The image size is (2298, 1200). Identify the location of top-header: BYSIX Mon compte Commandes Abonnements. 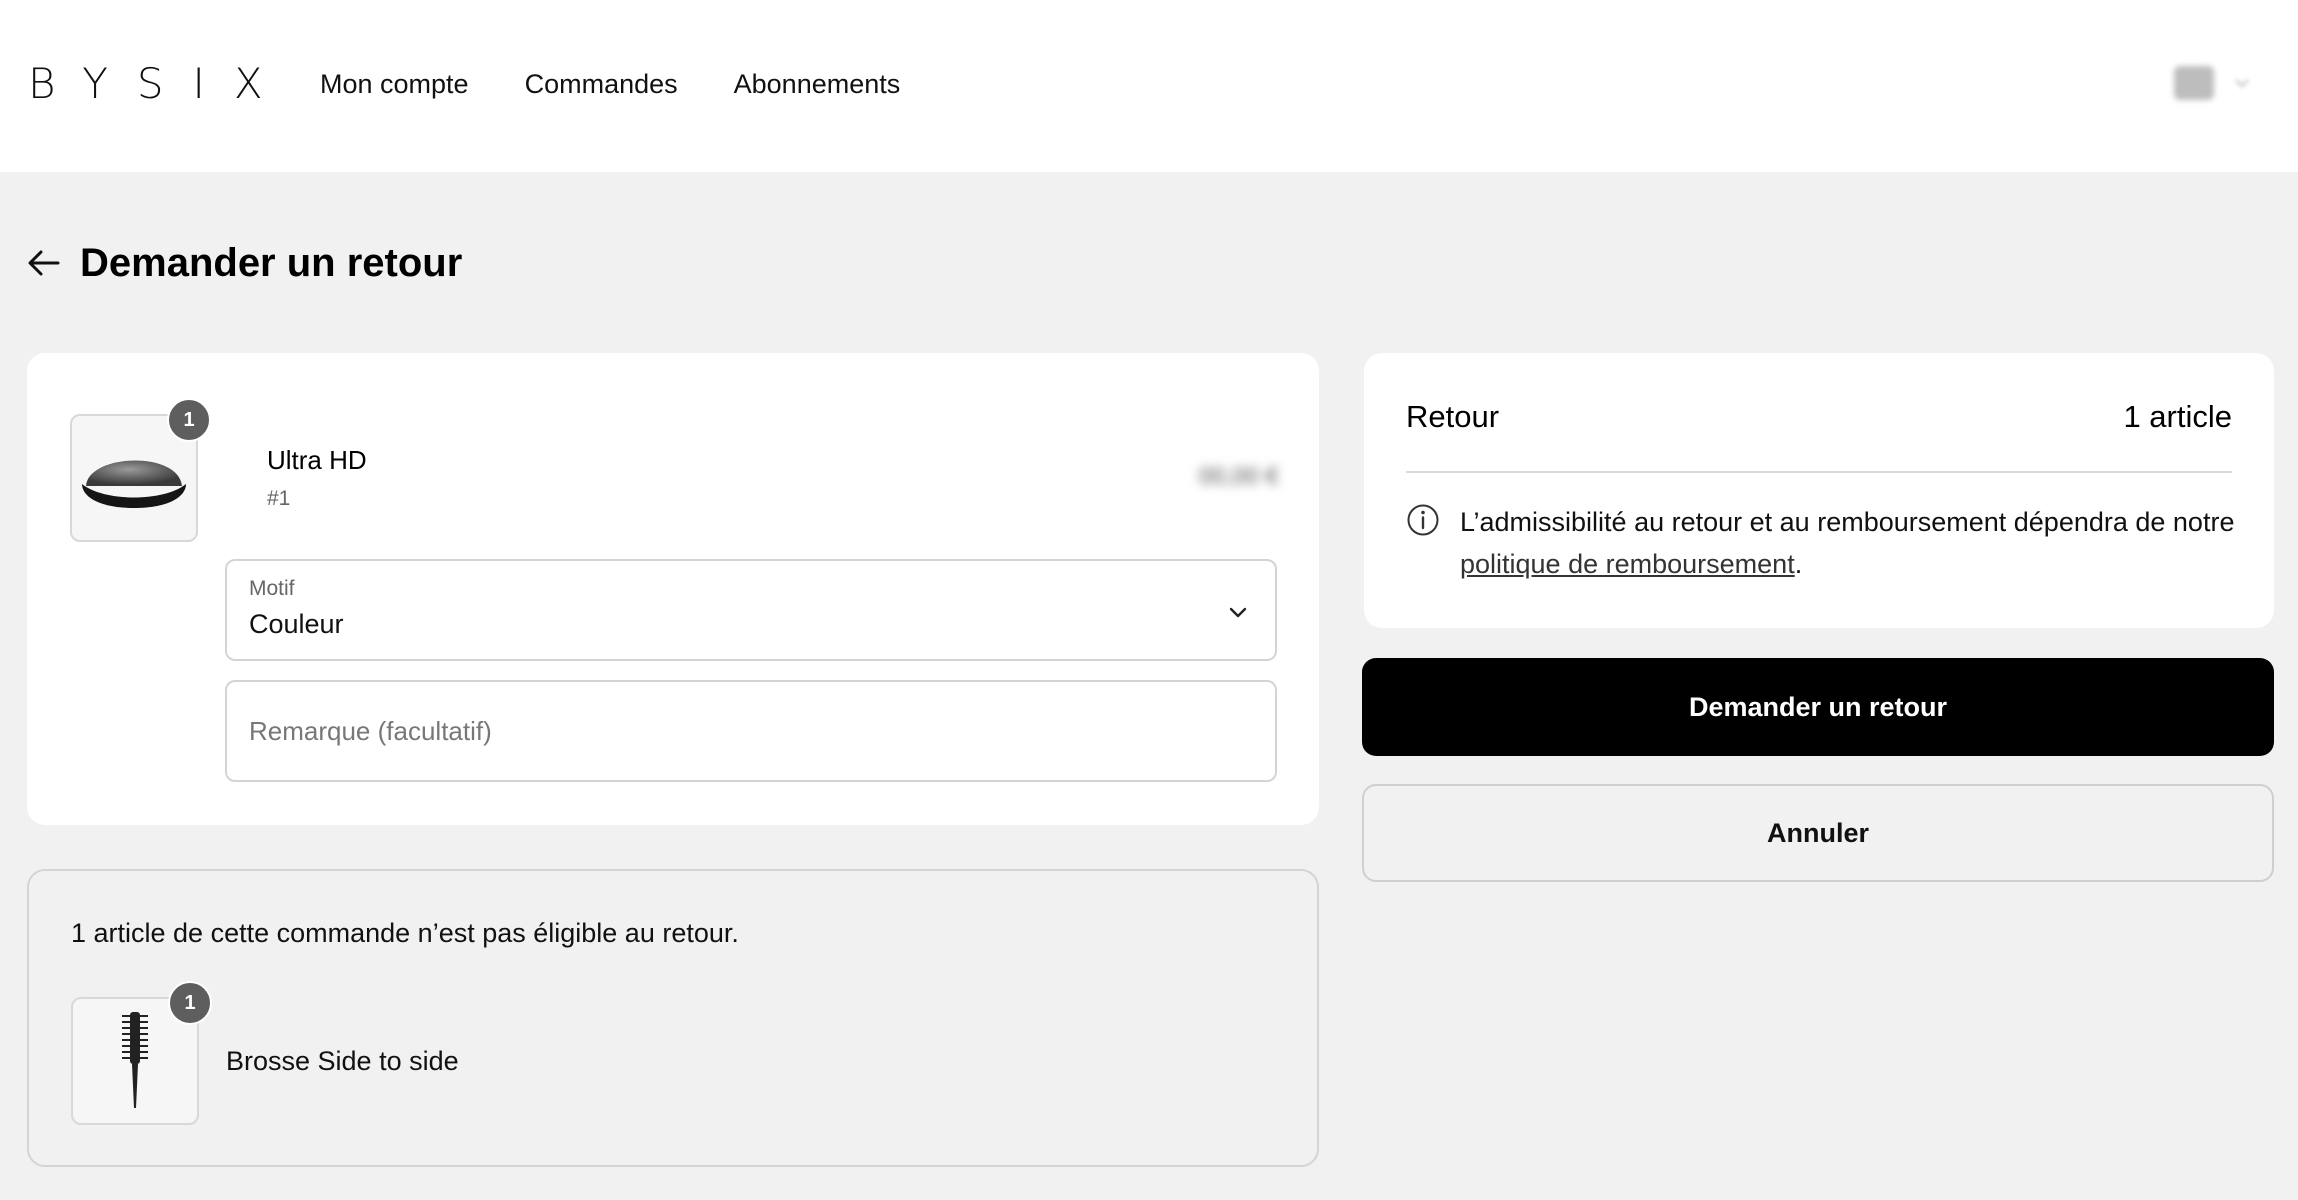
(1149, 86).